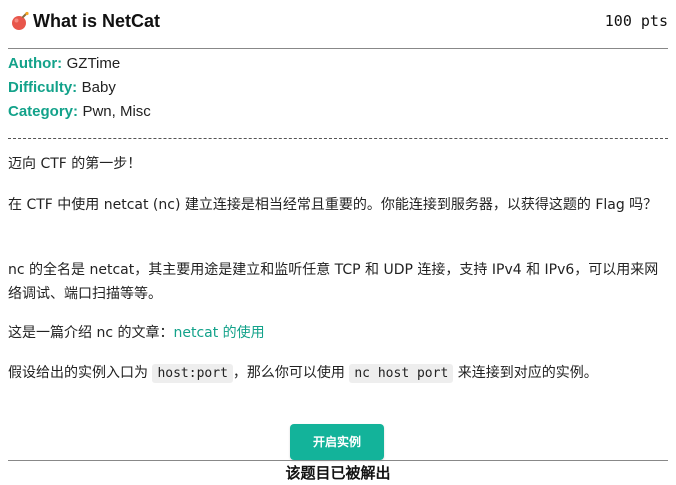 This screenshot has width=676, height=485. I want to click on nc-command-code: nc host port, so click(401, 373).